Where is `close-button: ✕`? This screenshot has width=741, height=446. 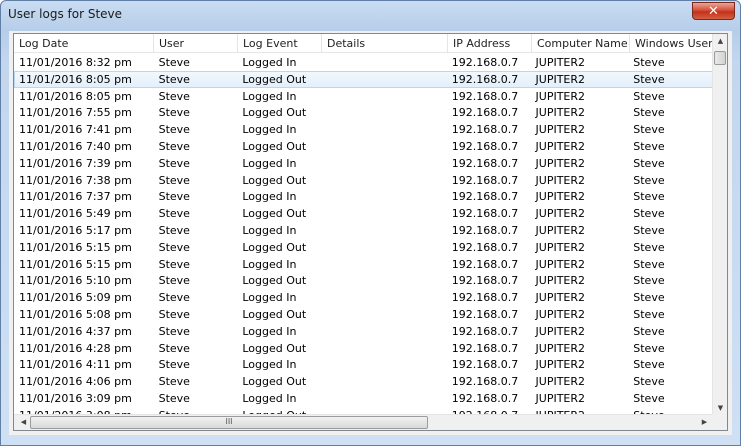
close-button: ✕ is located at coordinates (713, 11).